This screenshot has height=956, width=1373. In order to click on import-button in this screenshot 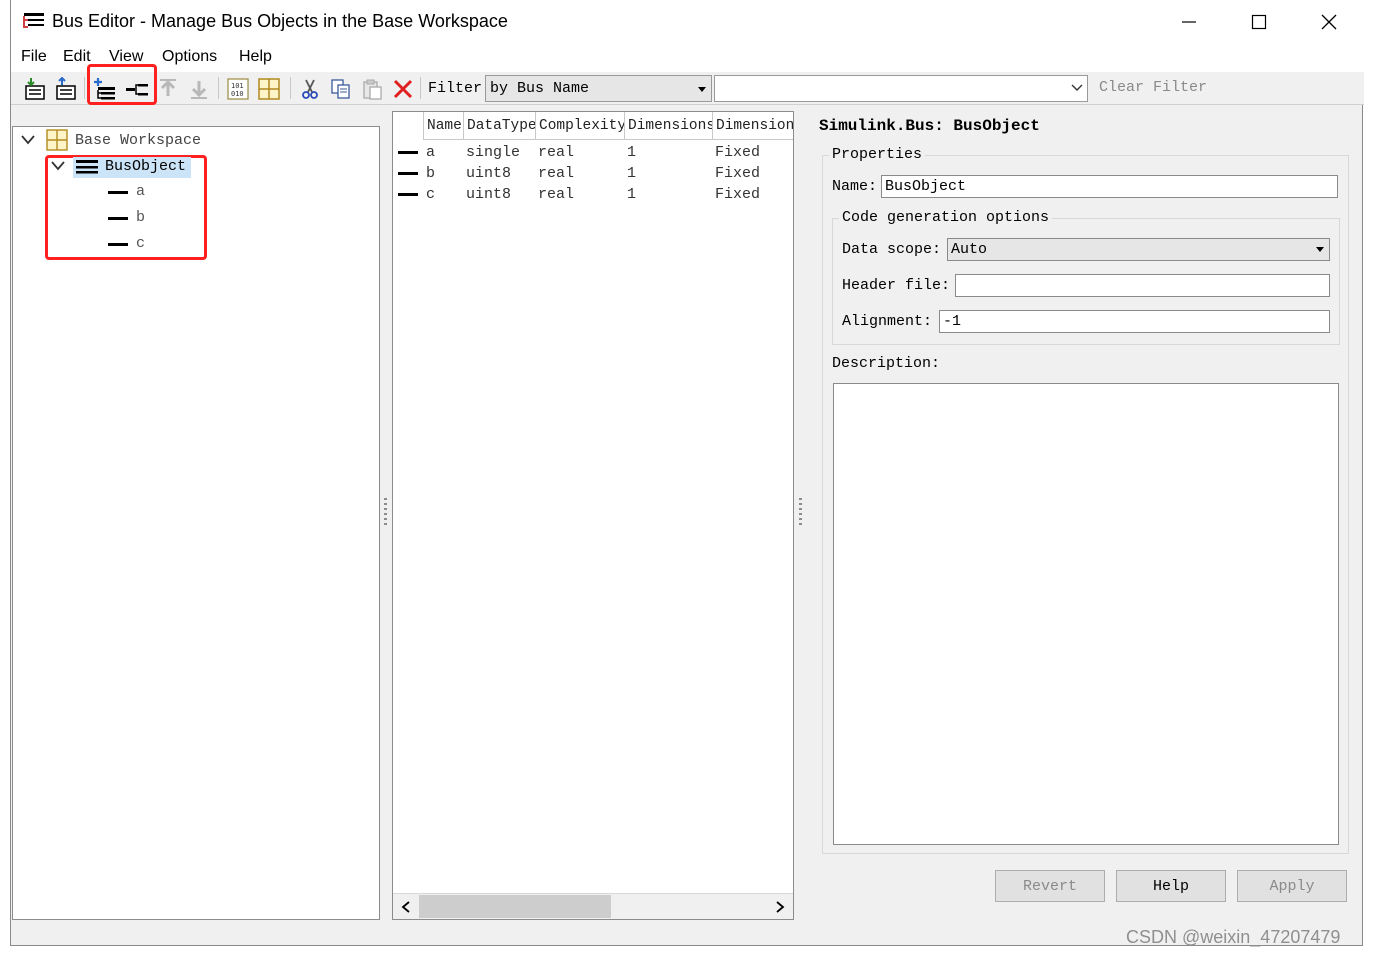, I will do `click(34, 88)`.